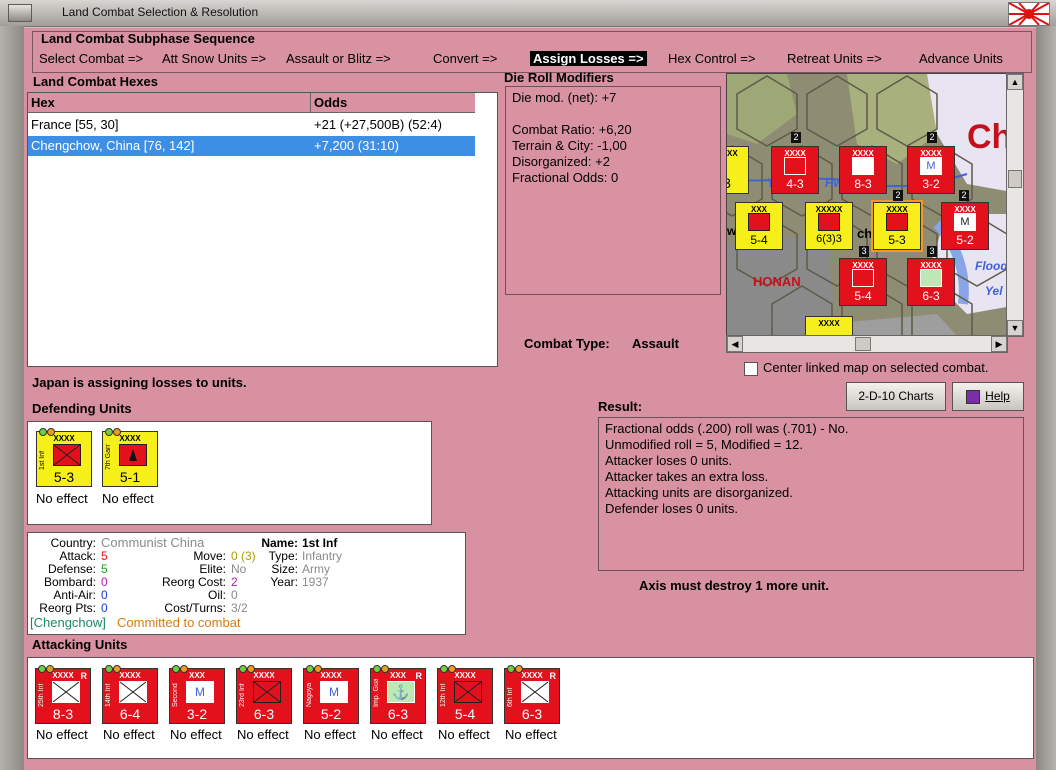 Image resolution: width=1056 pixels, height=770 pixels. I want to click on map-counter: XXXX M 3-2, so click(931, 170).